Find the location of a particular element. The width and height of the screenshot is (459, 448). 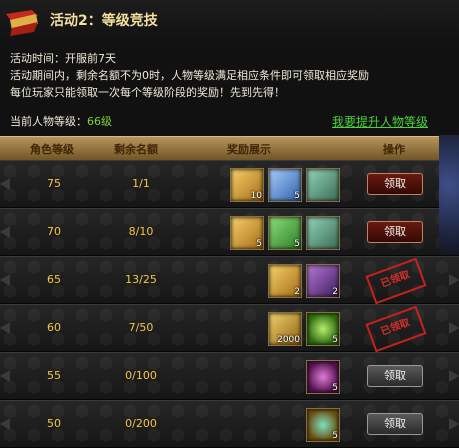

row-count: 0/100 is located at coordinates (141, 375).